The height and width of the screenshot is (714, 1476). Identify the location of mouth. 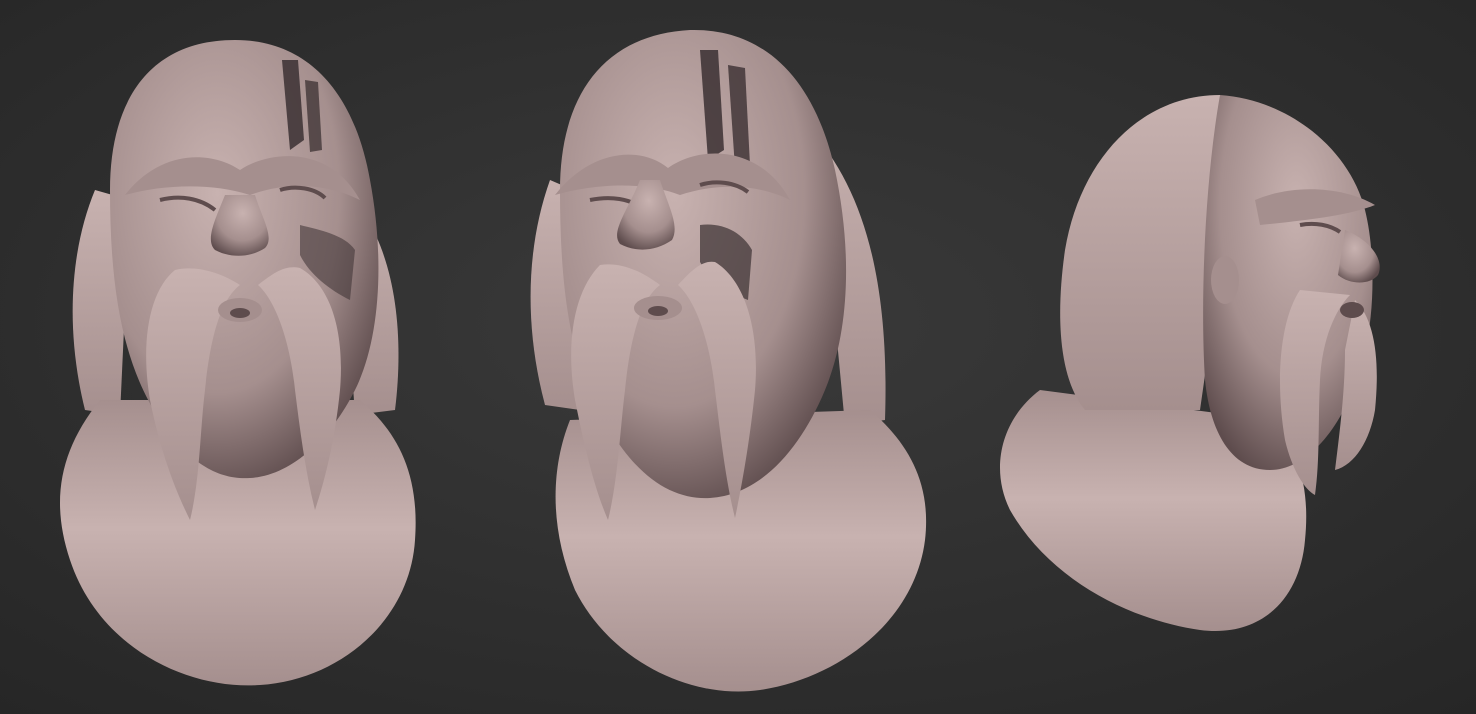
(1352, 310).